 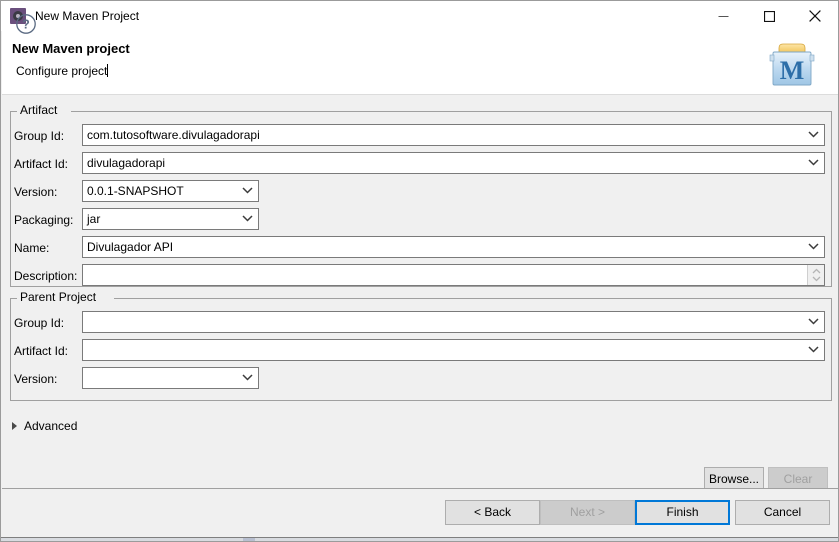 I want to click on label-parent-artifact-id: Artifact Id:, so click(x=41, y=351).